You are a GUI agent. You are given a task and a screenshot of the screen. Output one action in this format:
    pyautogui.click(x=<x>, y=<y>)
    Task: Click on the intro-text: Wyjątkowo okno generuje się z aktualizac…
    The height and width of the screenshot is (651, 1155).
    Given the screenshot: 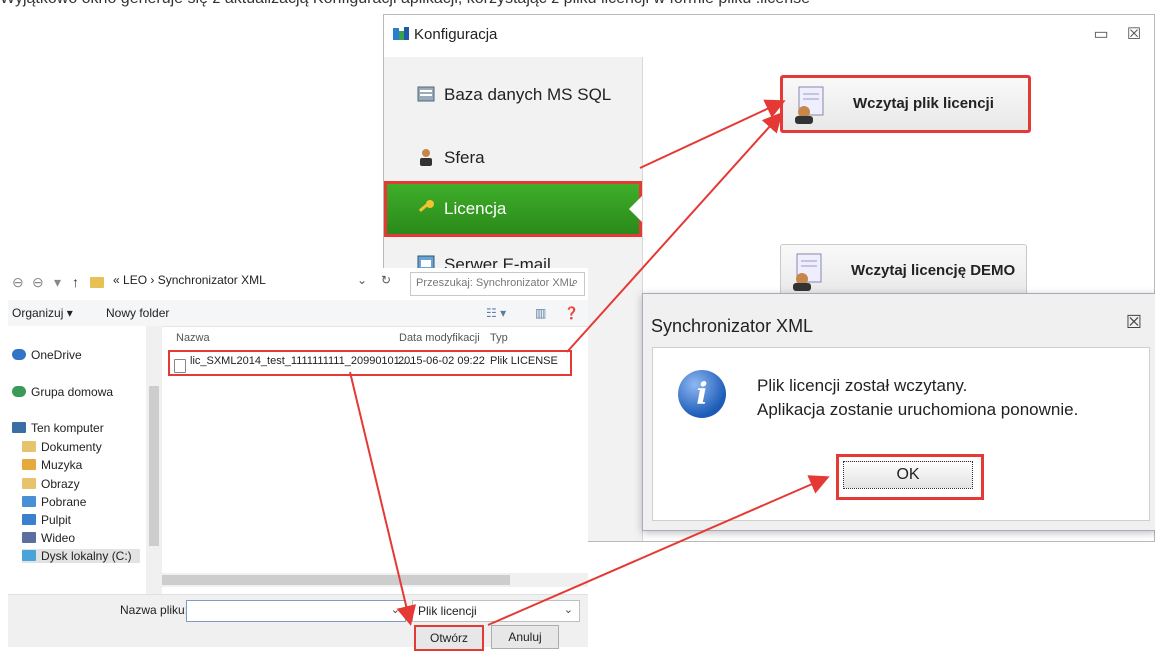 What is the action you would take?
    pyautogui.click(x=405, y=4)
    